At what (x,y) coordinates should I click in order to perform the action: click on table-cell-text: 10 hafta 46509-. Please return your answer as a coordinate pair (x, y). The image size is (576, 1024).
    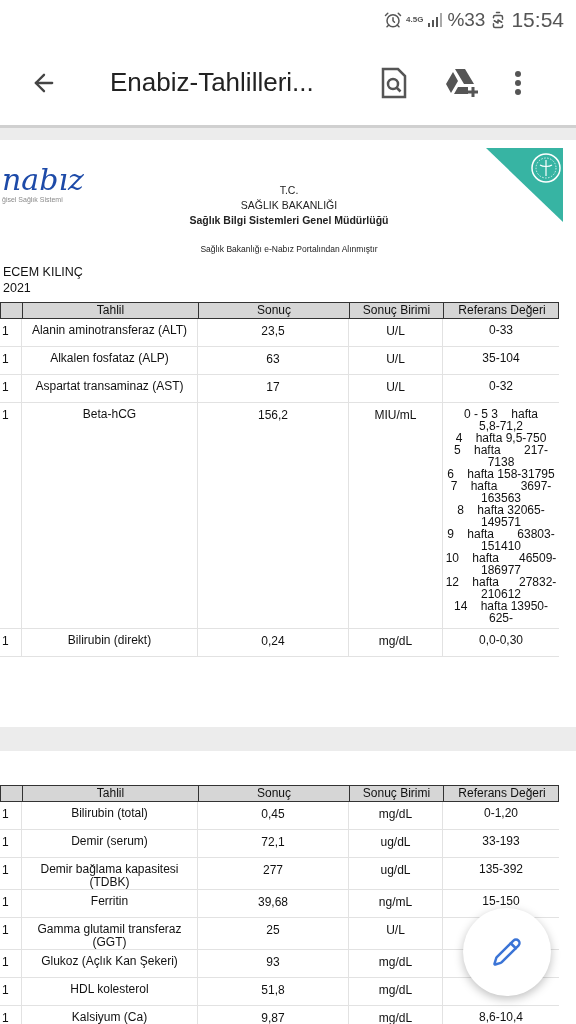
    Looking at the image, I should click on (501, 557).